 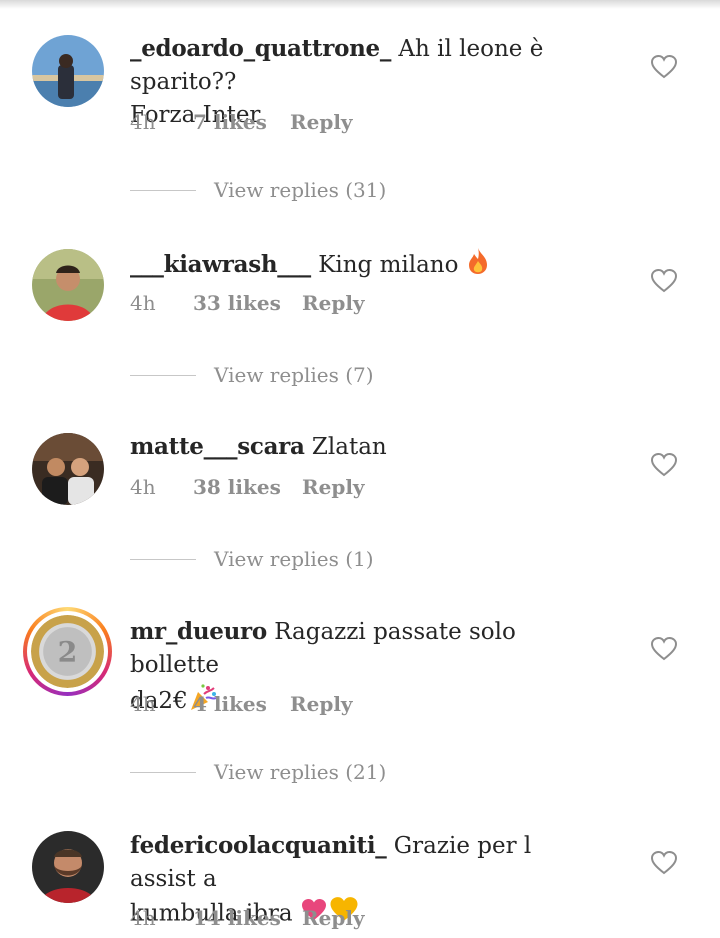 What do you see at coordinates (349, 447) in the screenshot?
I see `comment-body: Zlatan` at bounding box center [349, 447].